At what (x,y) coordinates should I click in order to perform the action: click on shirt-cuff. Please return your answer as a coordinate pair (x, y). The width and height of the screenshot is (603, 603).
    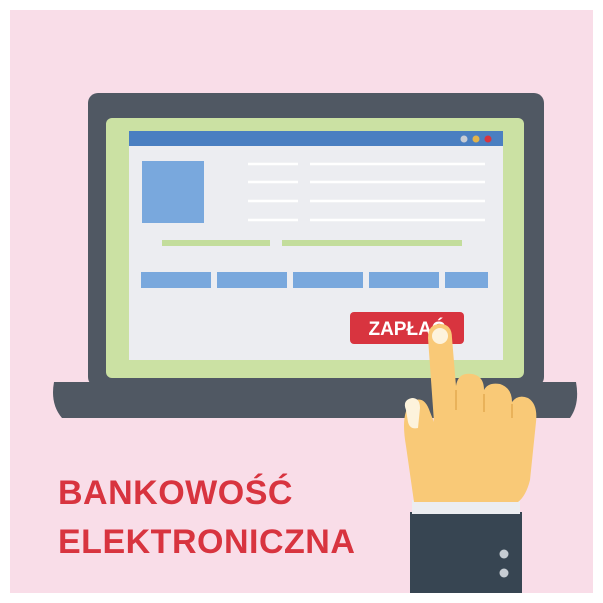
    Looking at the image, I should click on (466, 507).